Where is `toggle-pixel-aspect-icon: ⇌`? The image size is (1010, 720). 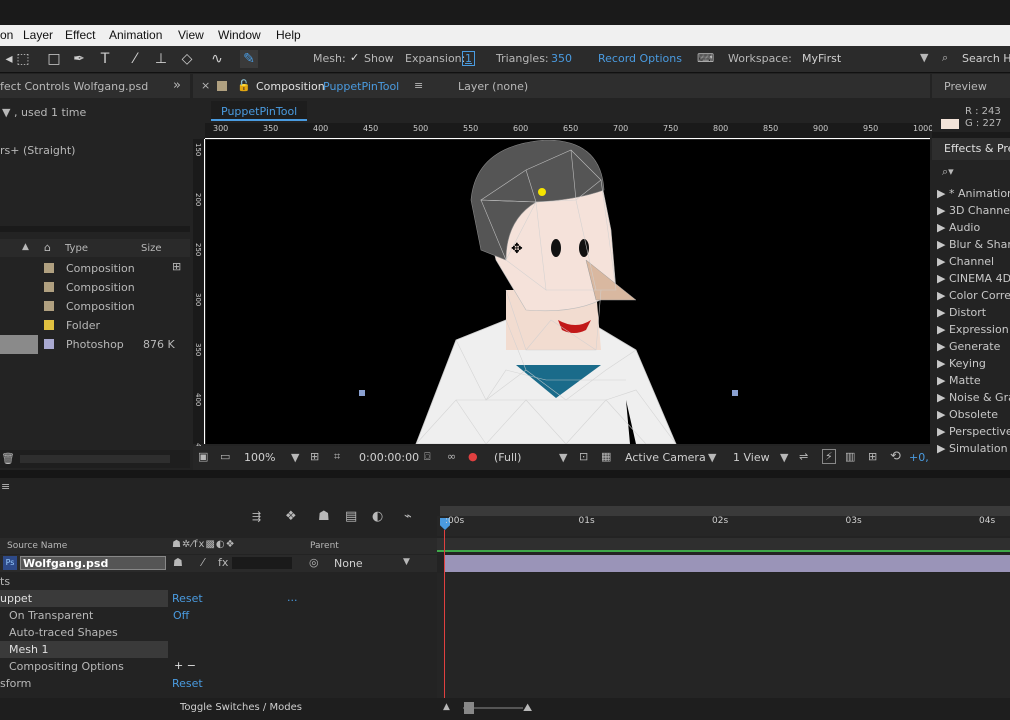 toggle-pixel-aspect-icon: ⇌ is located at coordinates (803, 456).